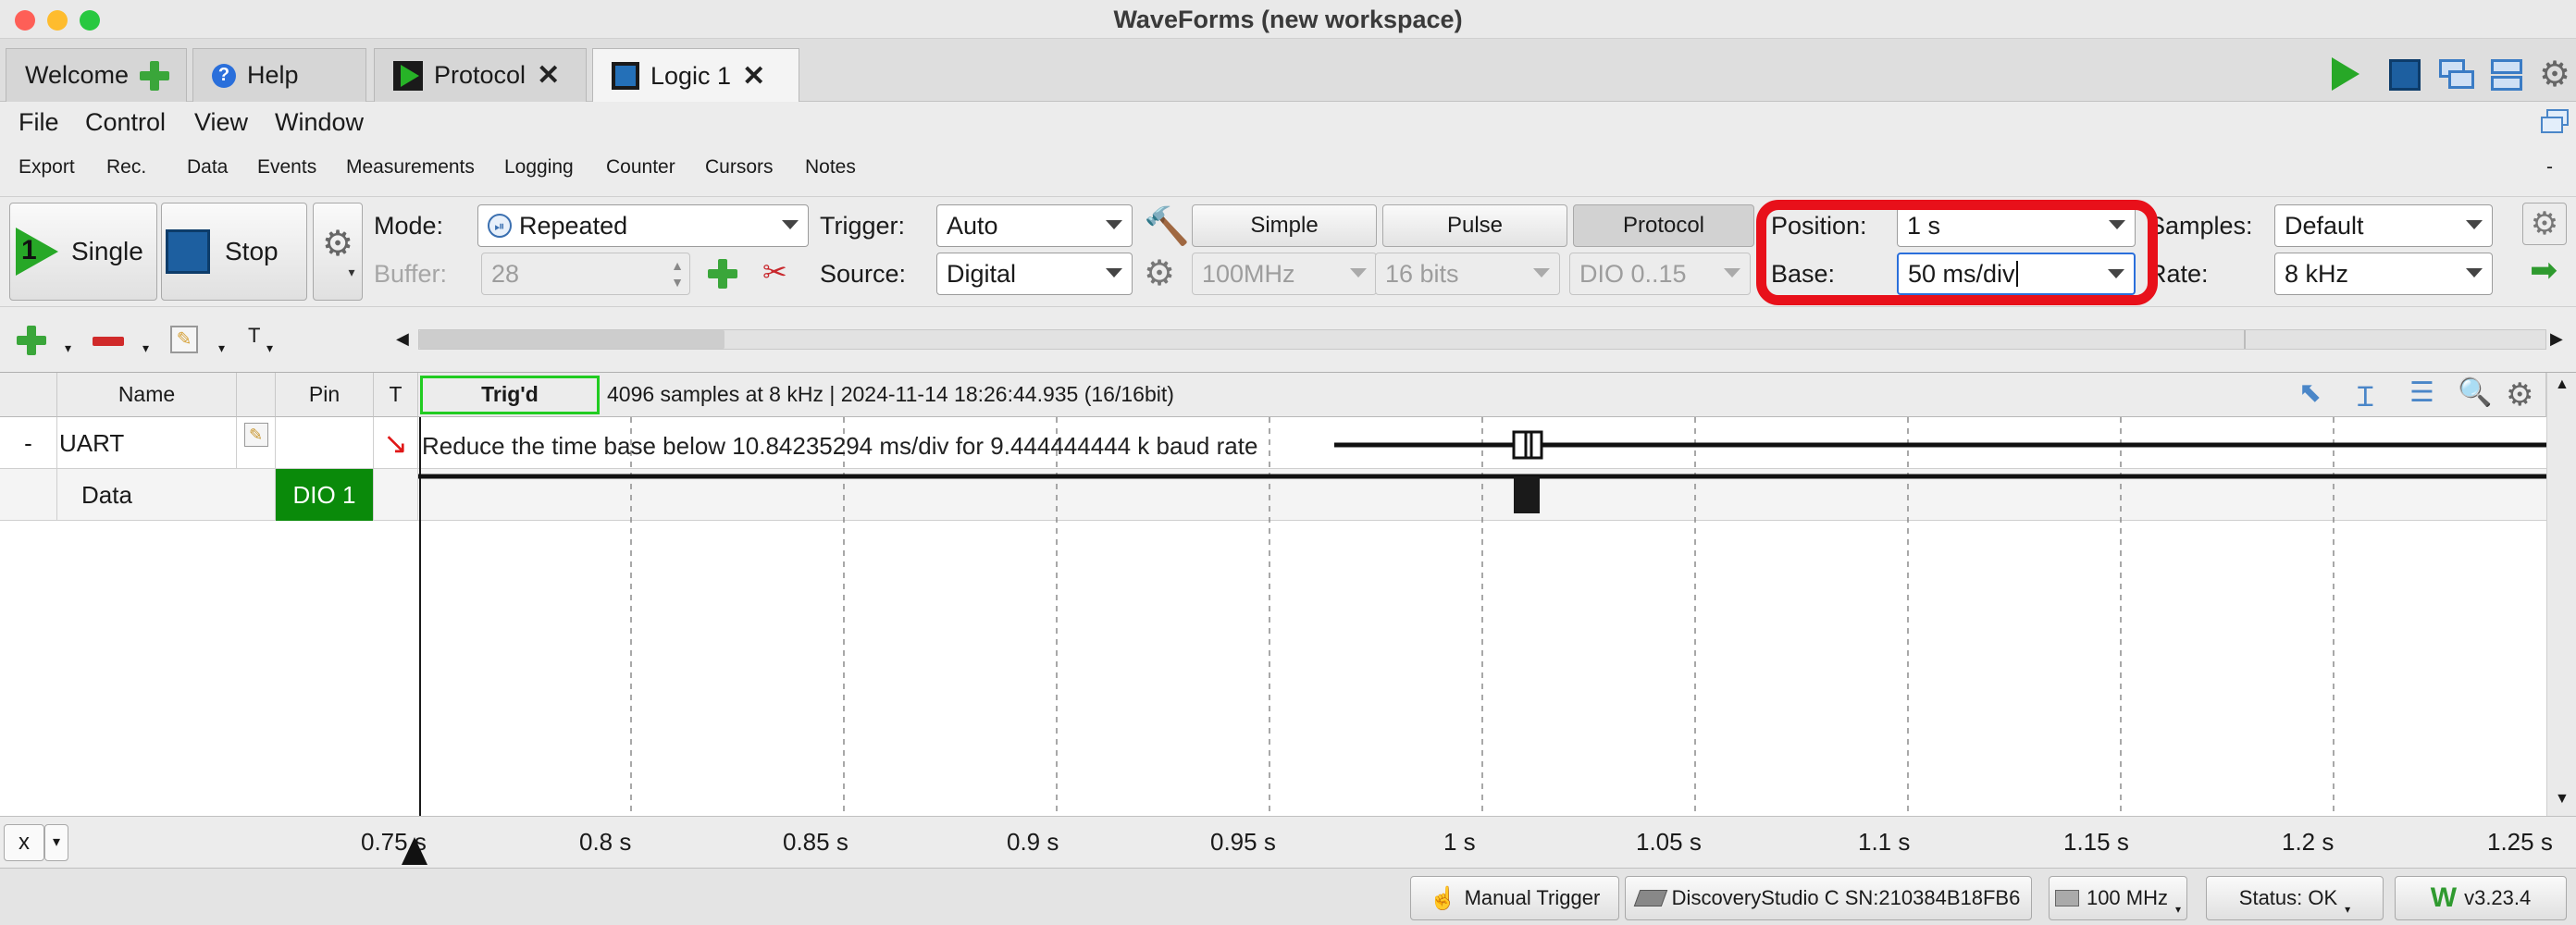 Image resolution: width=2576 pixels, height=925 pixels. I want to click on dio-range-select: DIO 0..15, so click(1660, 274).